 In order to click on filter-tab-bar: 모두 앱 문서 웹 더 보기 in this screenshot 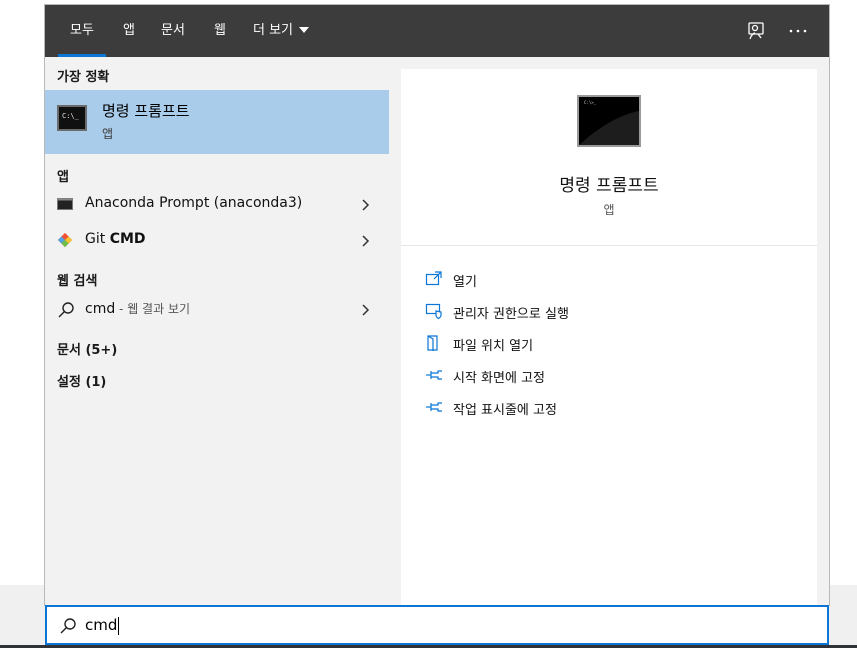, I will do `click(437, 31)`.